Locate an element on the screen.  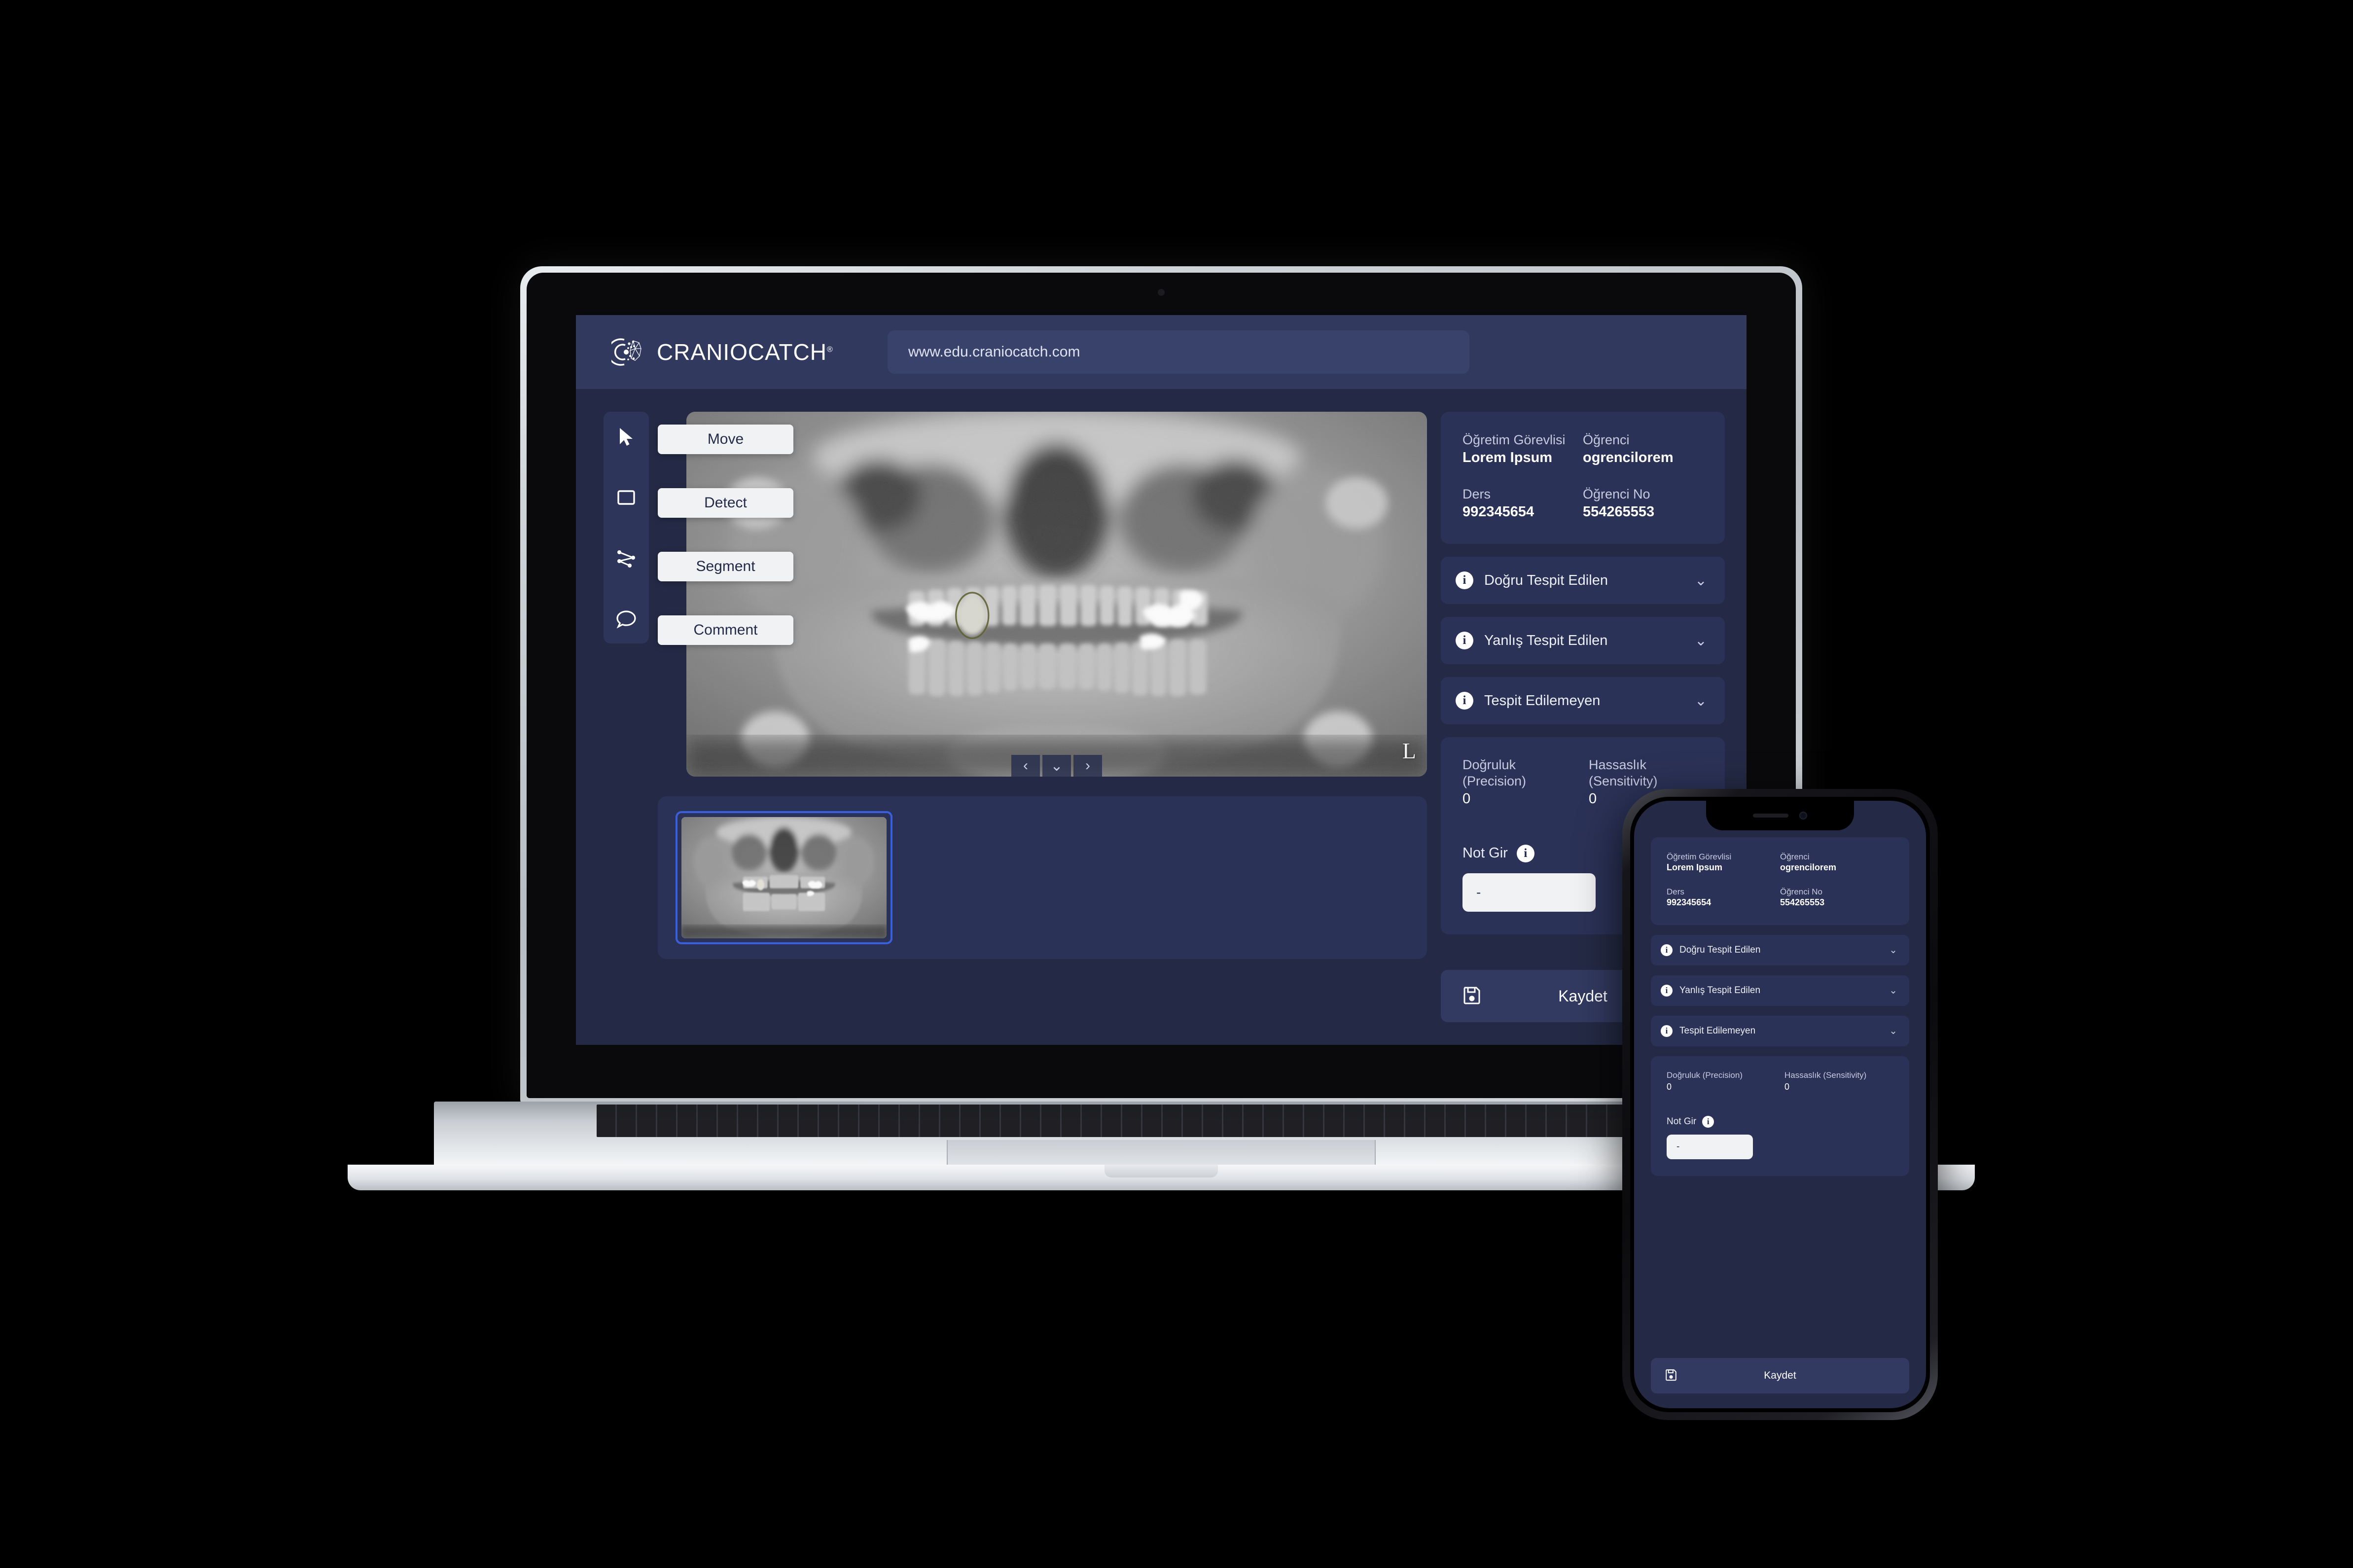
phone-accordion-wrong-detections: i Yanlış Tespit Edilen ⌄ is located at coordinates (1780, 990).